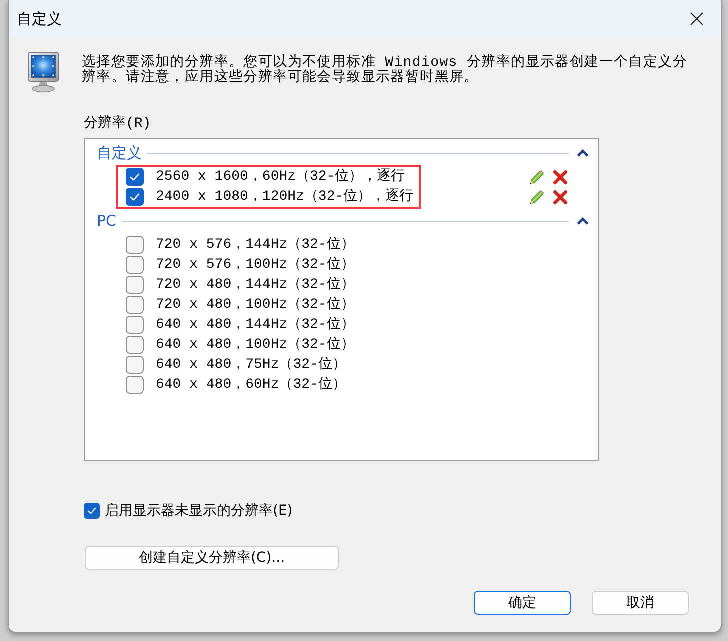 Image resolution: width=728 pixels, height=641 pixels. Describe the element at coordinates (255, 285) in the screenshot. I see `resolution-label: 720 x 480，144Hz（32-位）` at that location.